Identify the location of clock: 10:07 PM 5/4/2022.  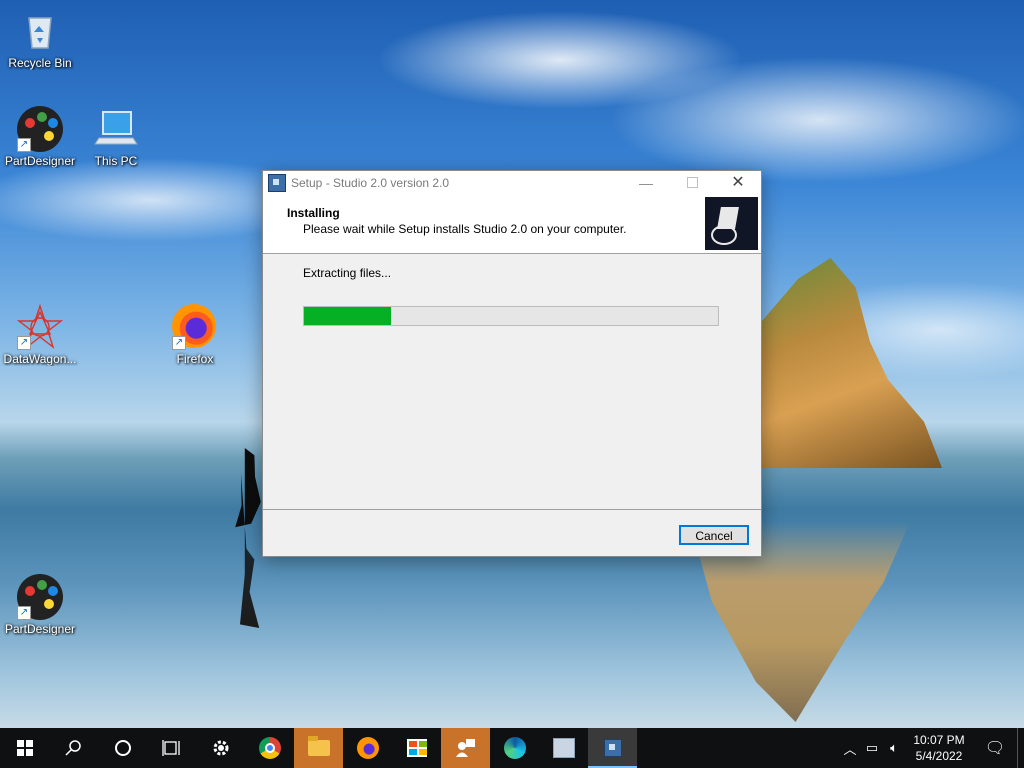
(939, 748).